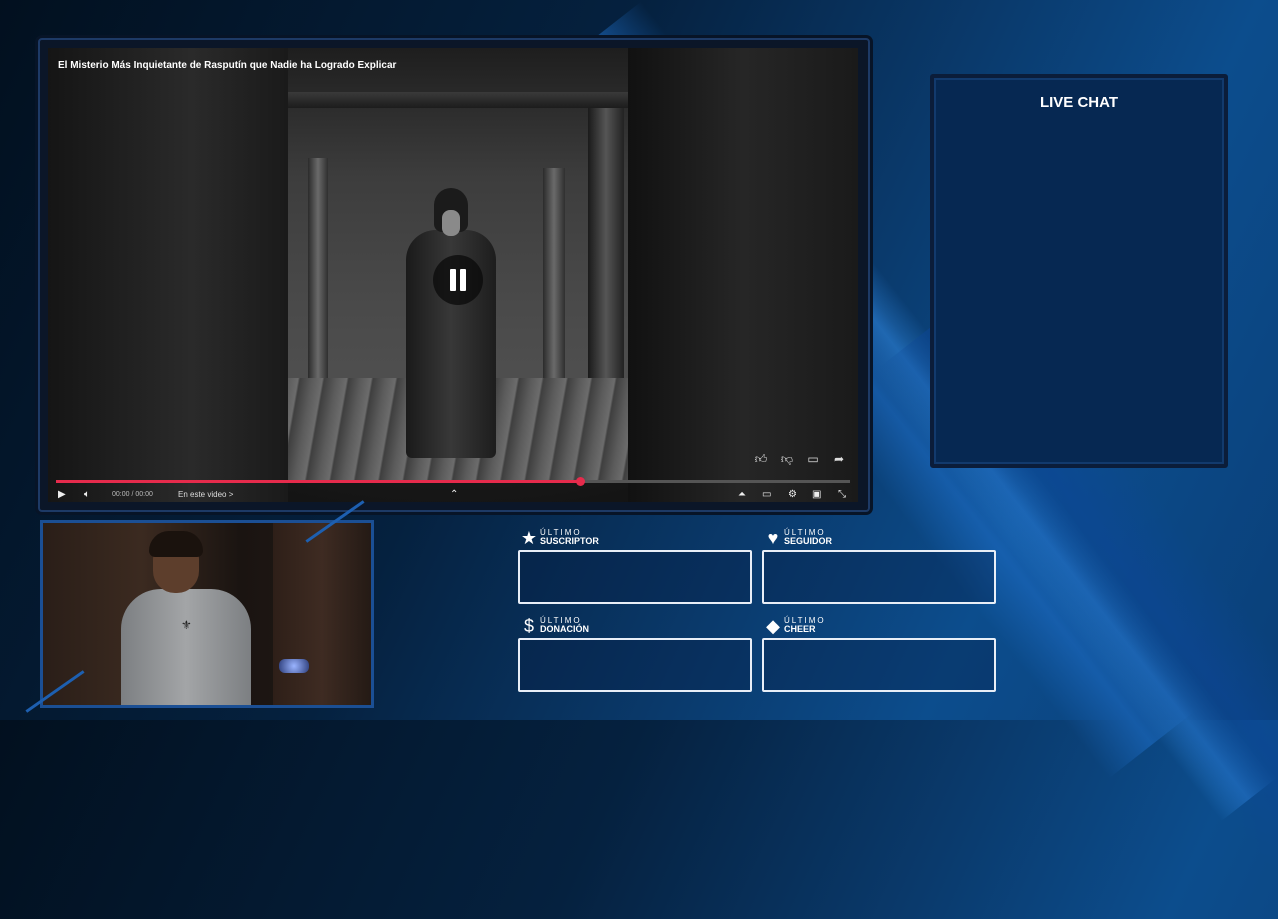 The image size is (1278, 919). Describe the element at coordinates (87, 495) in the screenshot. I see `volume-icon: 🔈︎` at that location.